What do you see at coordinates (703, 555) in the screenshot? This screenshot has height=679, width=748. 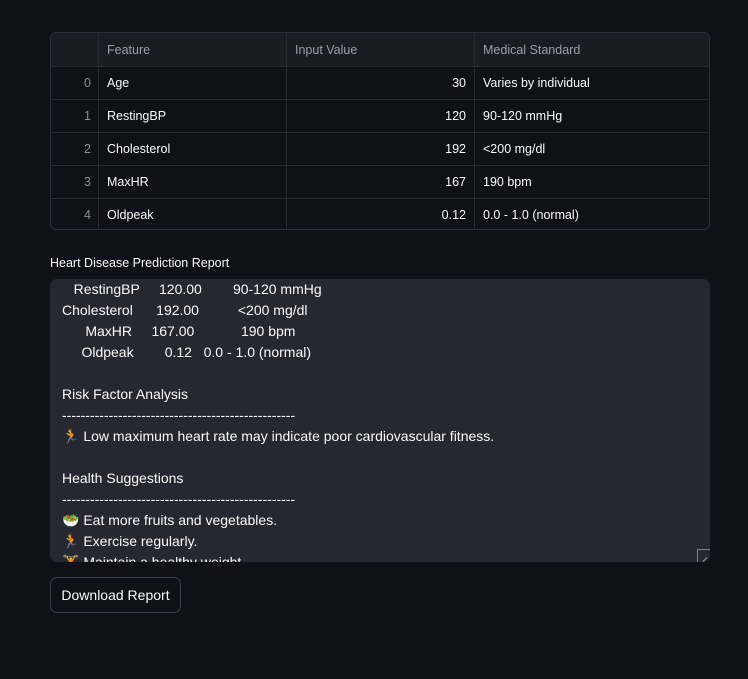 I see `resize-handle-icon` at bounding box center [703, 555].